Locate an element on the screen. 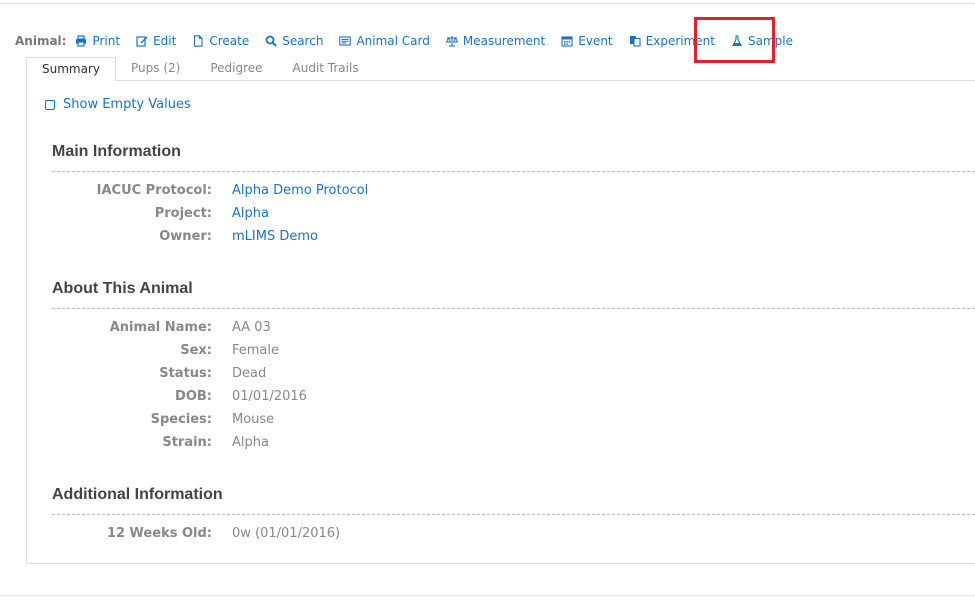 The image size is (975, 604). about-animal-title: About This Animal is located at coordinates (122, 288).